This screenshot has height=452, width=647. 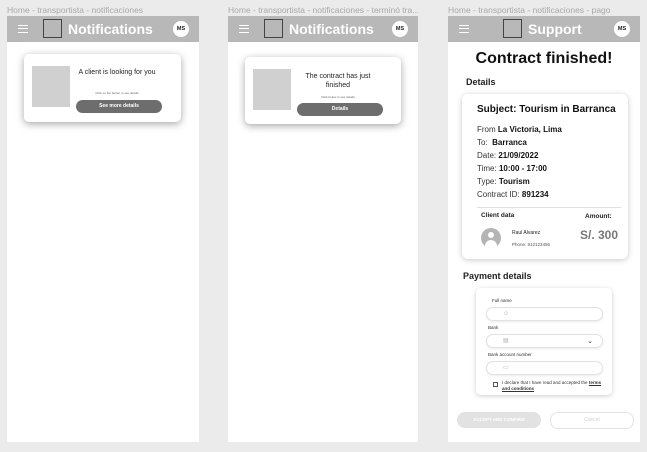 What do you see at coordinates (544, 58) in the screenshot?
I see `page-title: Contract finished!` at bounding box center [544, 58].